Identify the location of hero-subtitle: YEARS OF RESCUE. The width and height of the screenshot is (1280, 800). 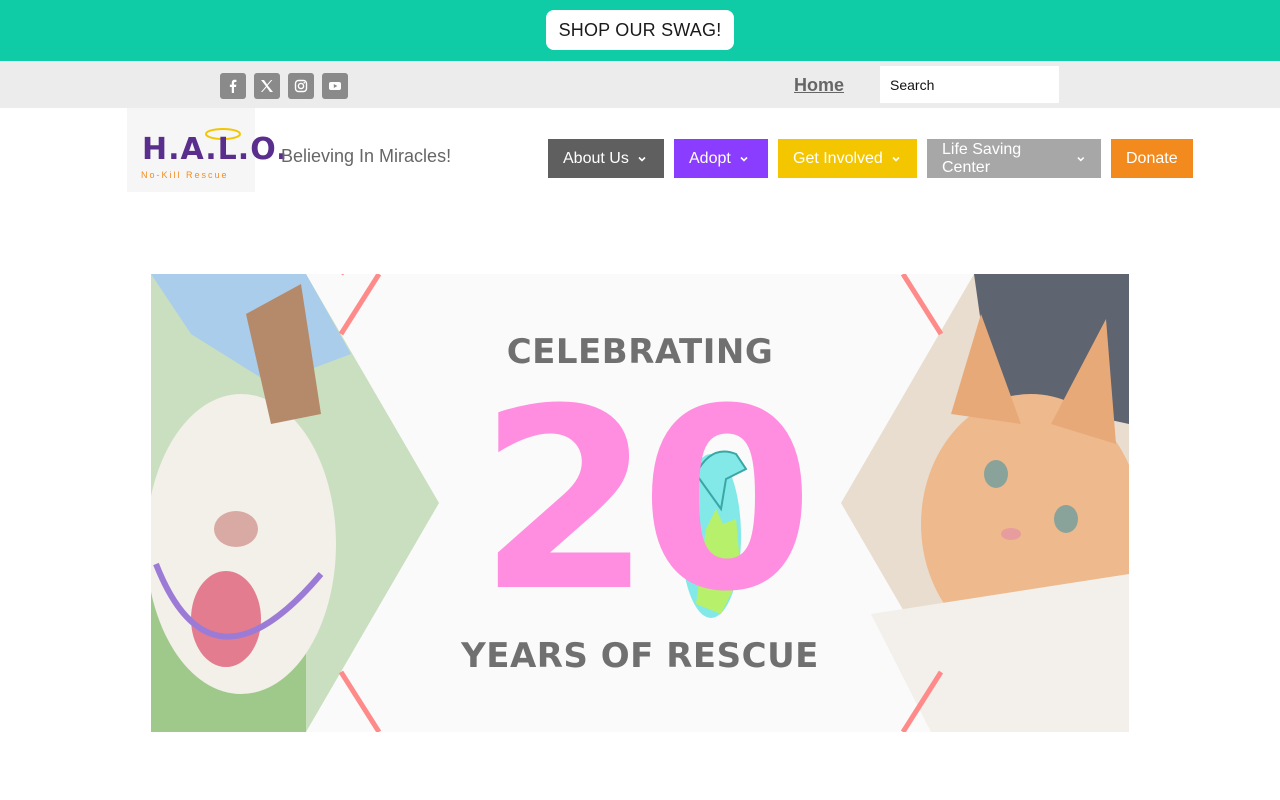
(640, 656).